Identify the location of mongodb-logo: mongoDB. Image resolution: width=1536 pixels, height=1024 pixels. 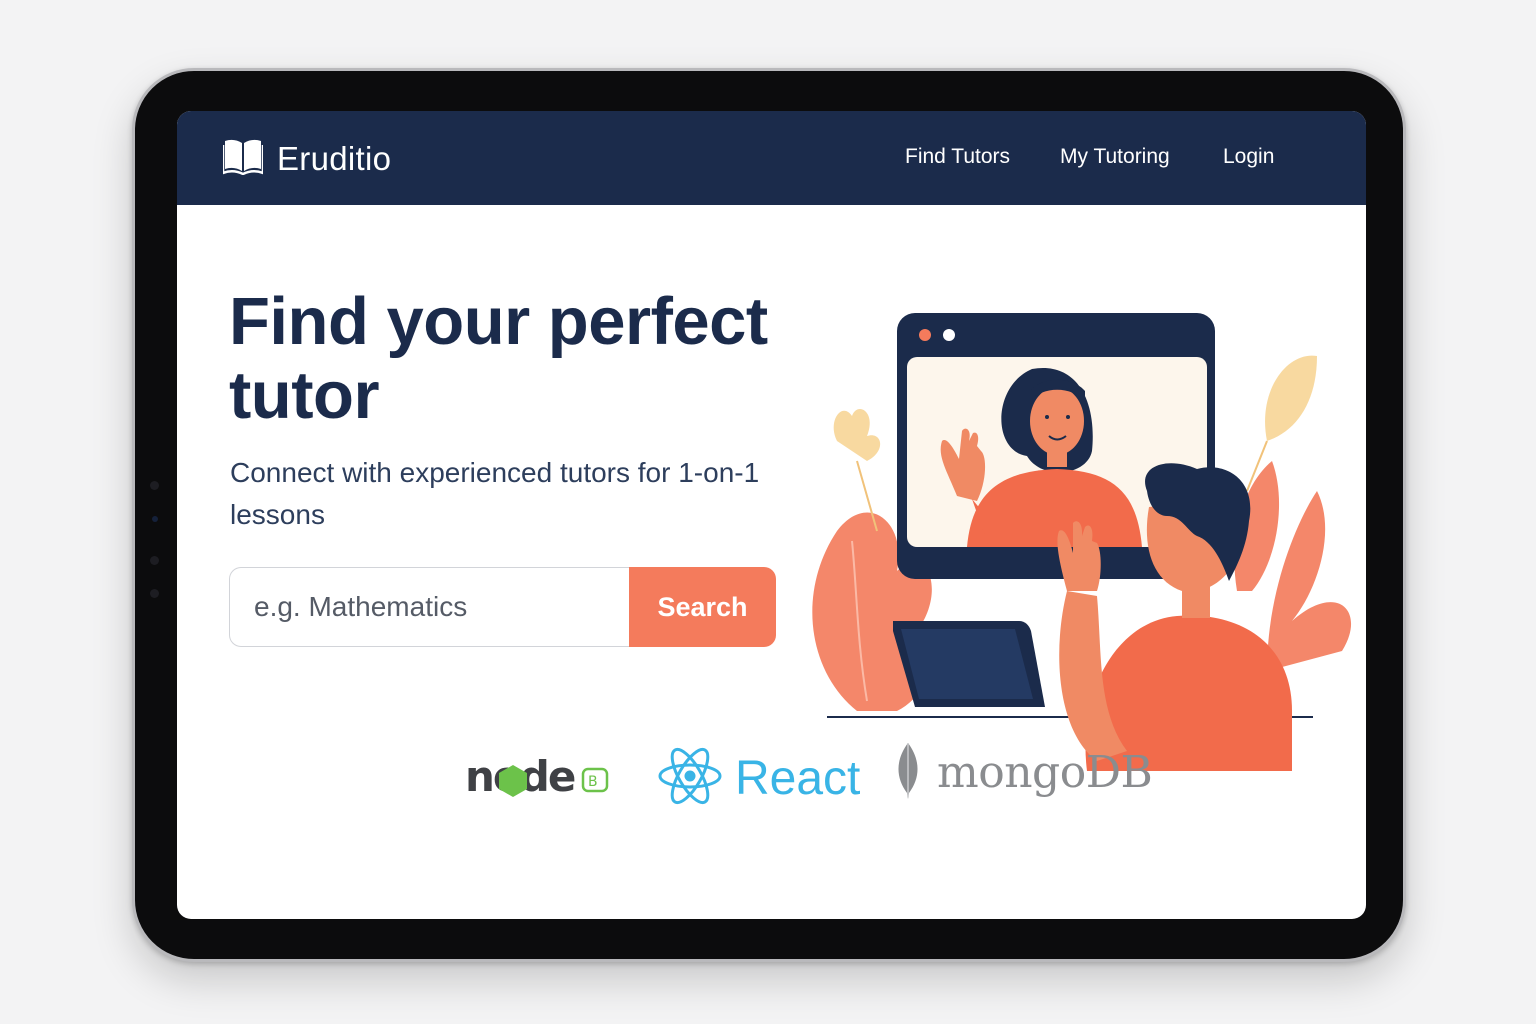
(1023, 772).